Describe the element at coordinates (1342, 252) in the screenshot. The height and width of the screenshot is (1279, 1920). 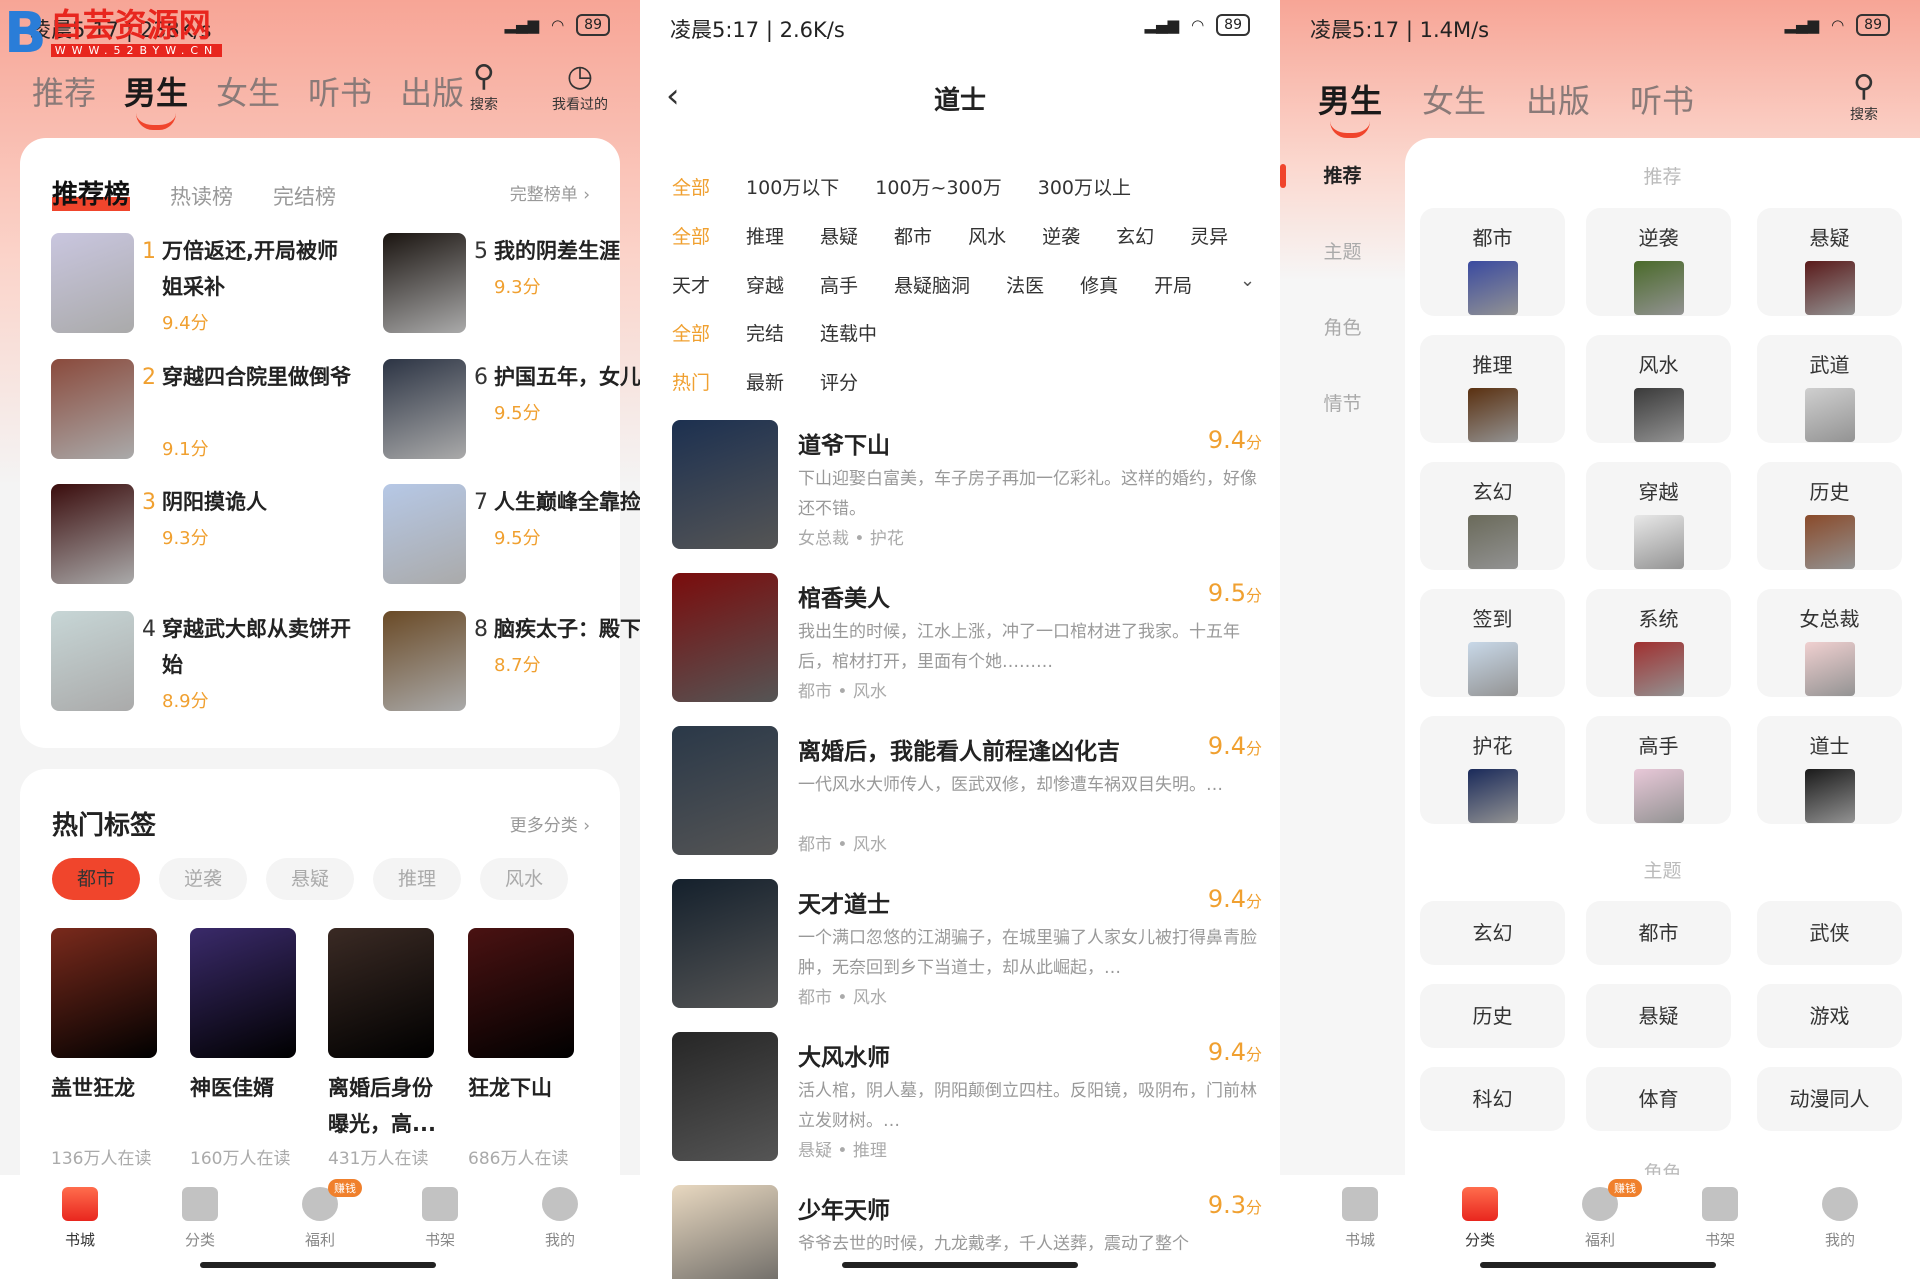
I see `sidebar-item: 主题` at that location.